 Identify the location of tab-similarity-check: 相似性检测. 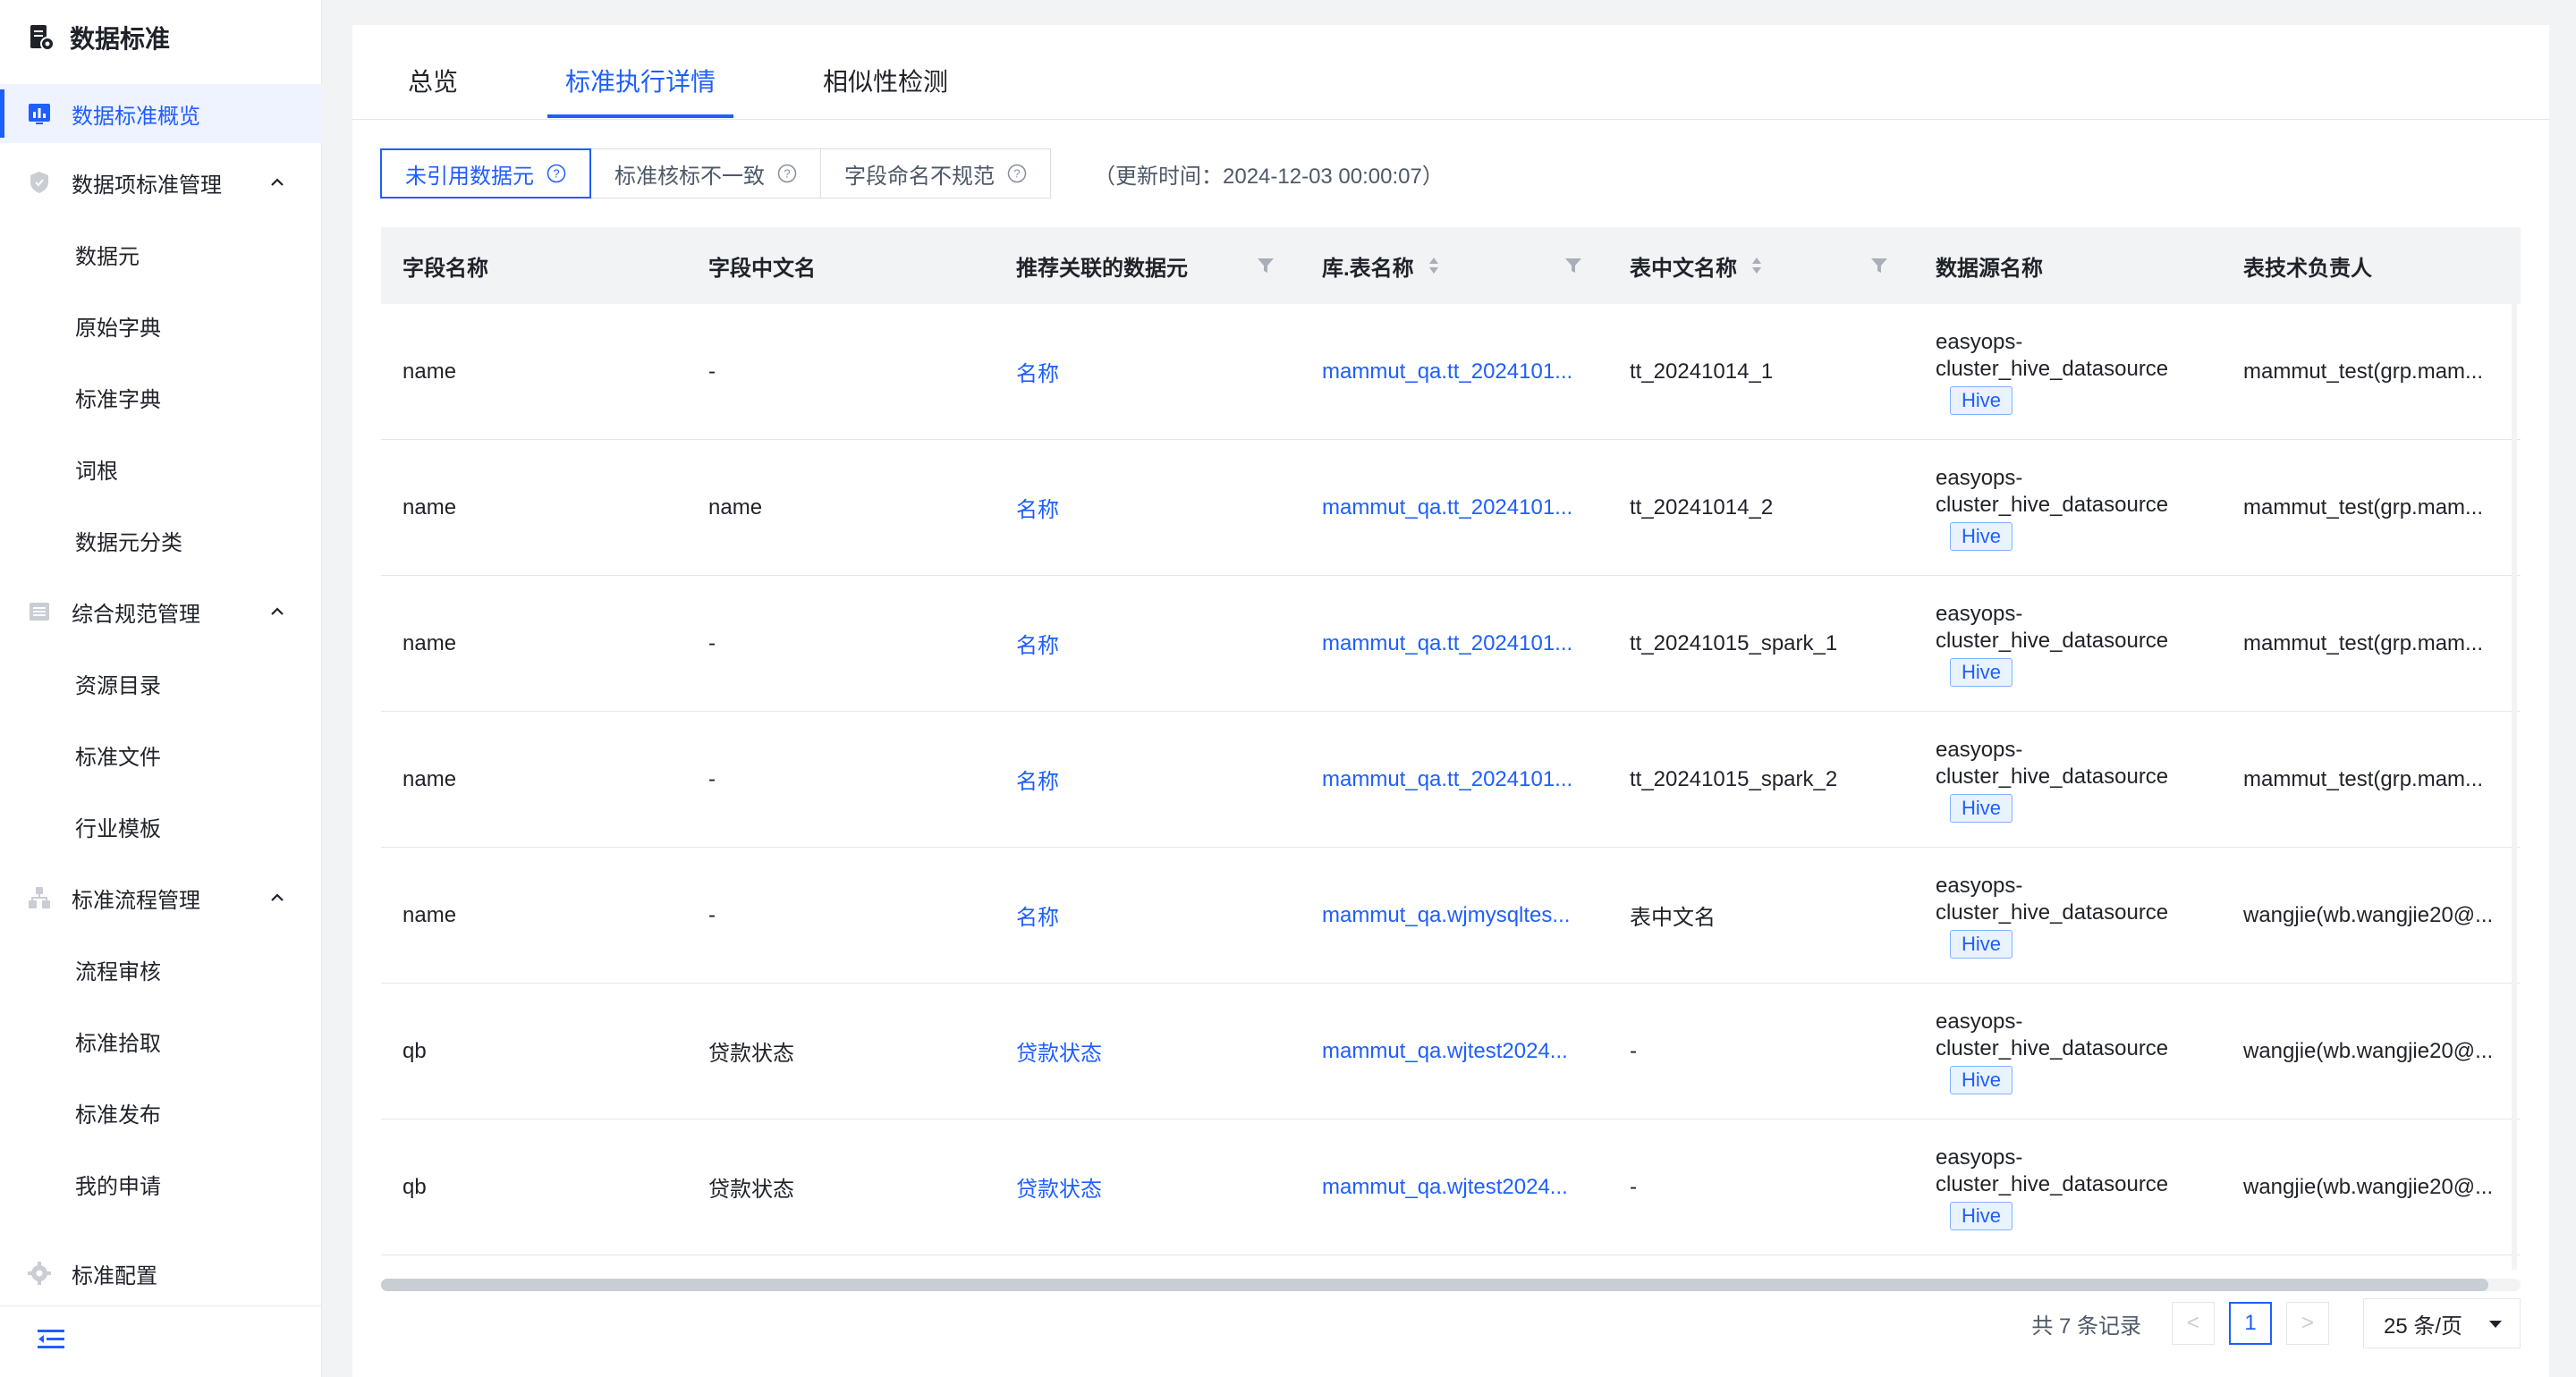
(885, 72).